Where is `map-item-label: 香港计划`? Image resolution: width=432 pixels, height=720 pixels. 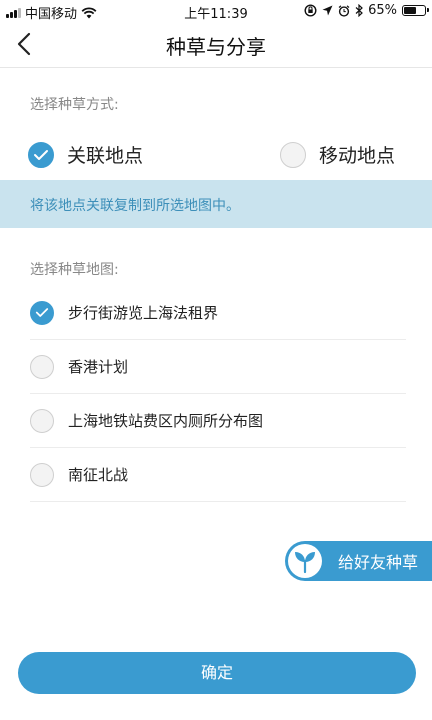 map-item-label: 香港计划 is located at coordinates (98, 367).